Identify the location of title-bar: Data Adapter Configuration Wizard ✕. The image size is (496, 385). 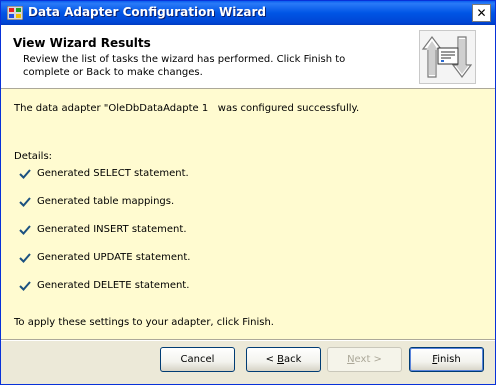
(248, 13).